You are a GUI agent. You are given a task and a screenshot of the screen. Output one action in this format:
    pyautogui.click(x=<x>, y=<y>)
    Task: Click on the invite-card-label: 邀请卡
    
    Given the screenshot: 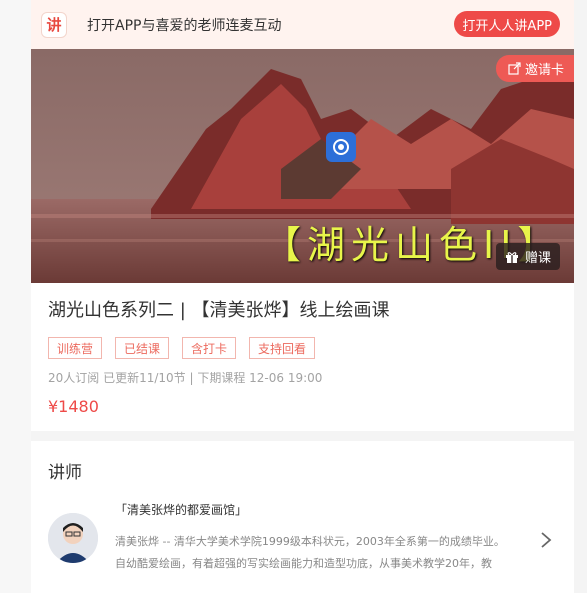 What is the action you would take?
    pyautogui.click(x=544, y=70)
    